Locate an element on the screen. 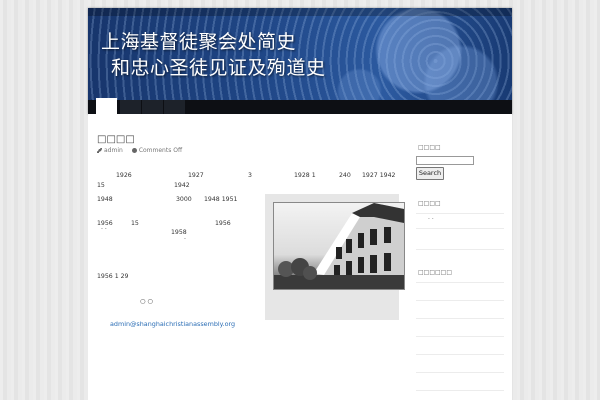 This screenshot has width=600, height=400. post-text: 3 is located at coordinates (250, 175).